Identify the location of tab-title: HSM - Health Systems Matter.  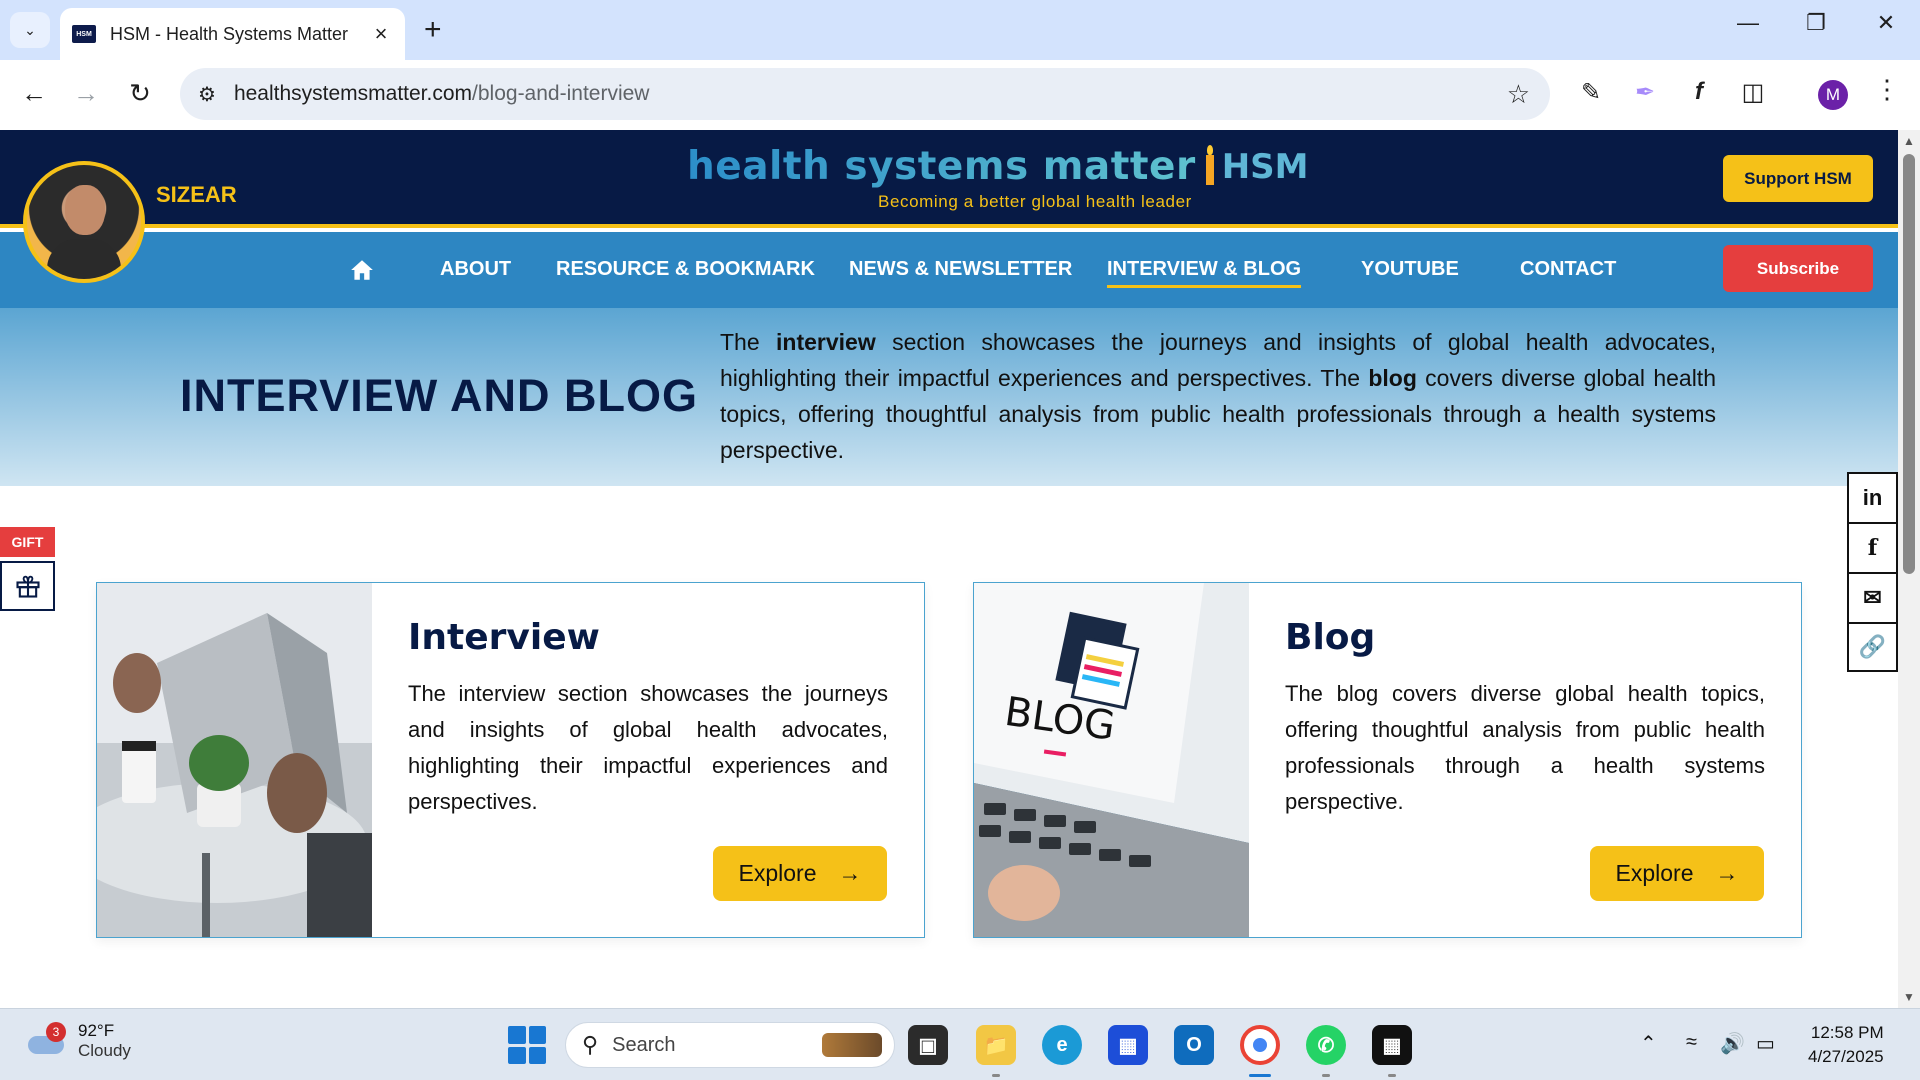
(229, 33).